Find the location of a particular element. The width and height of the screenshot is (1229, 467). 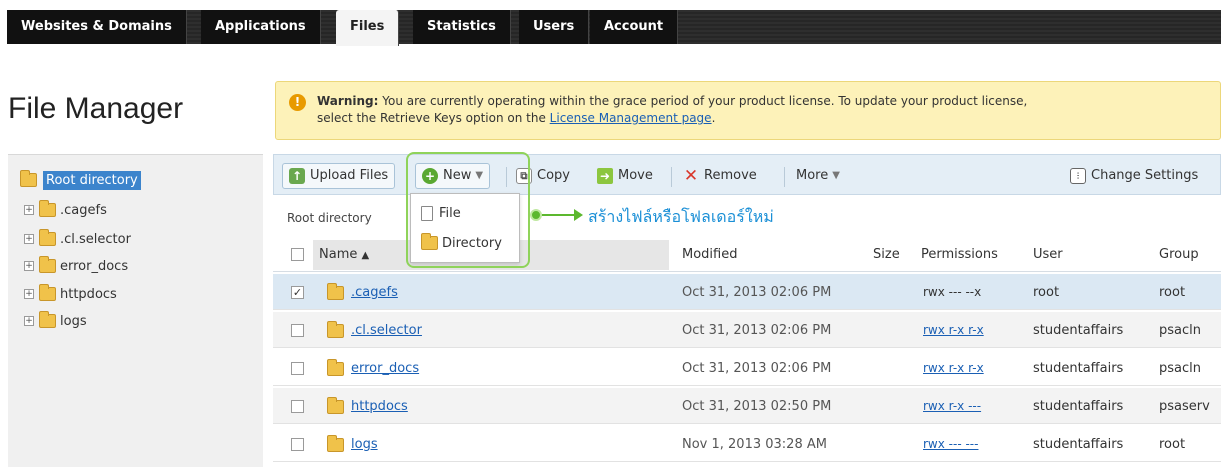

change-settings-button: ⫶ Change Settings is located at coordinates (1134, 176).